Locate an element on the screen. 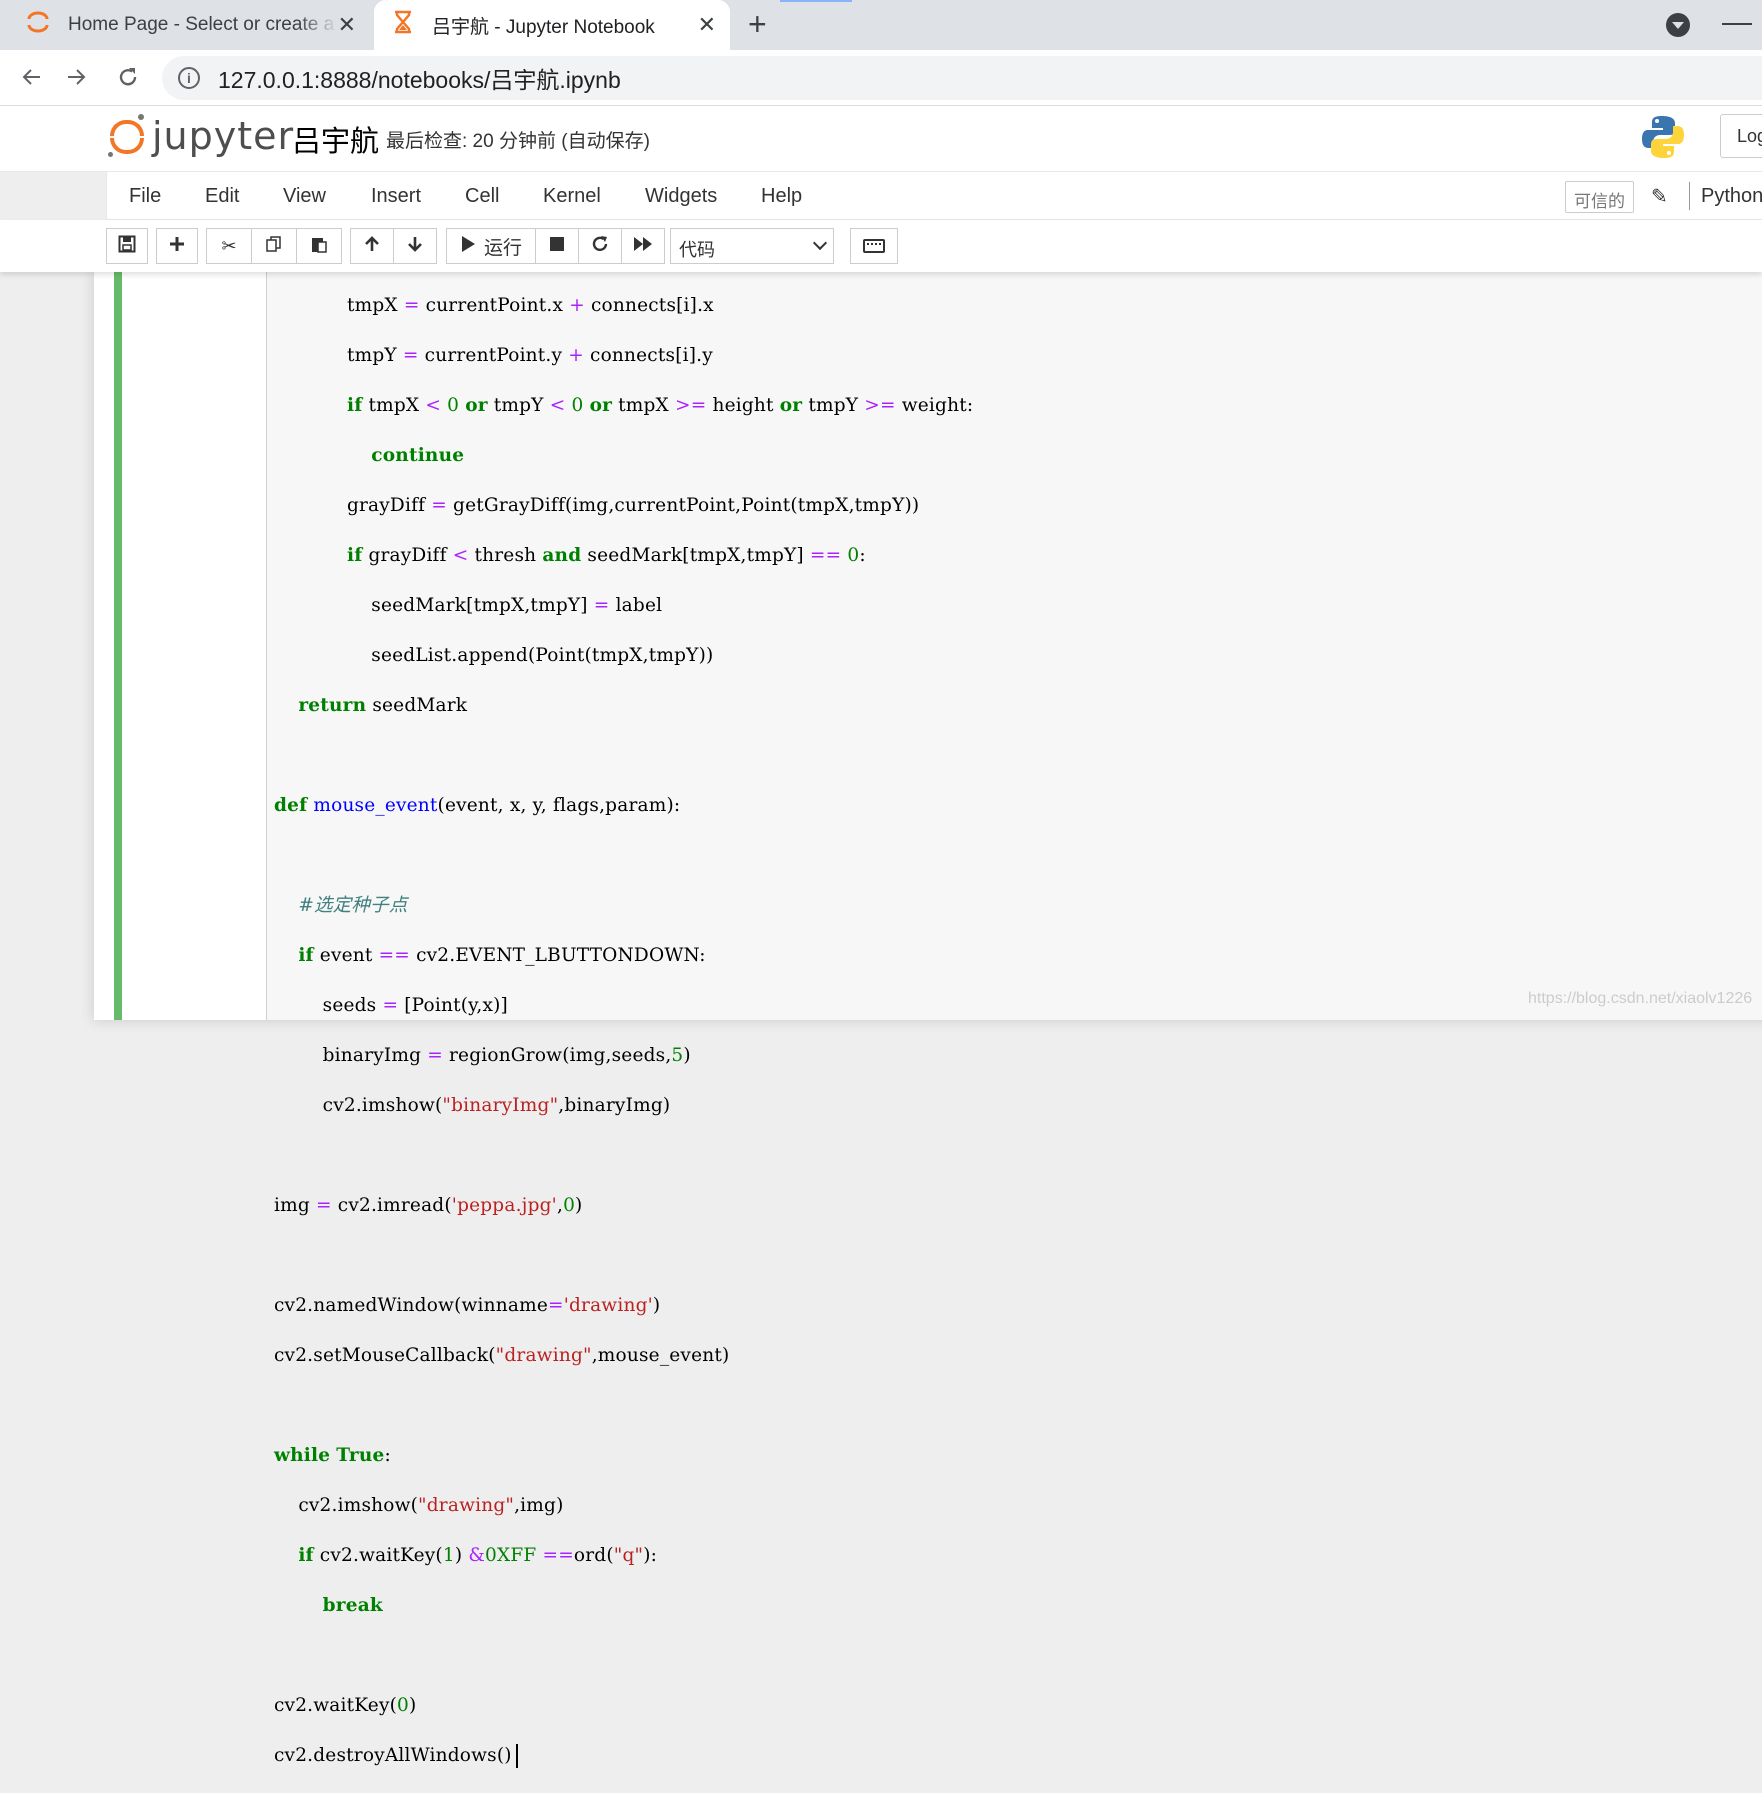  code-line: cv2.destroyAllWindows() is located at coordinates (623, 1755).